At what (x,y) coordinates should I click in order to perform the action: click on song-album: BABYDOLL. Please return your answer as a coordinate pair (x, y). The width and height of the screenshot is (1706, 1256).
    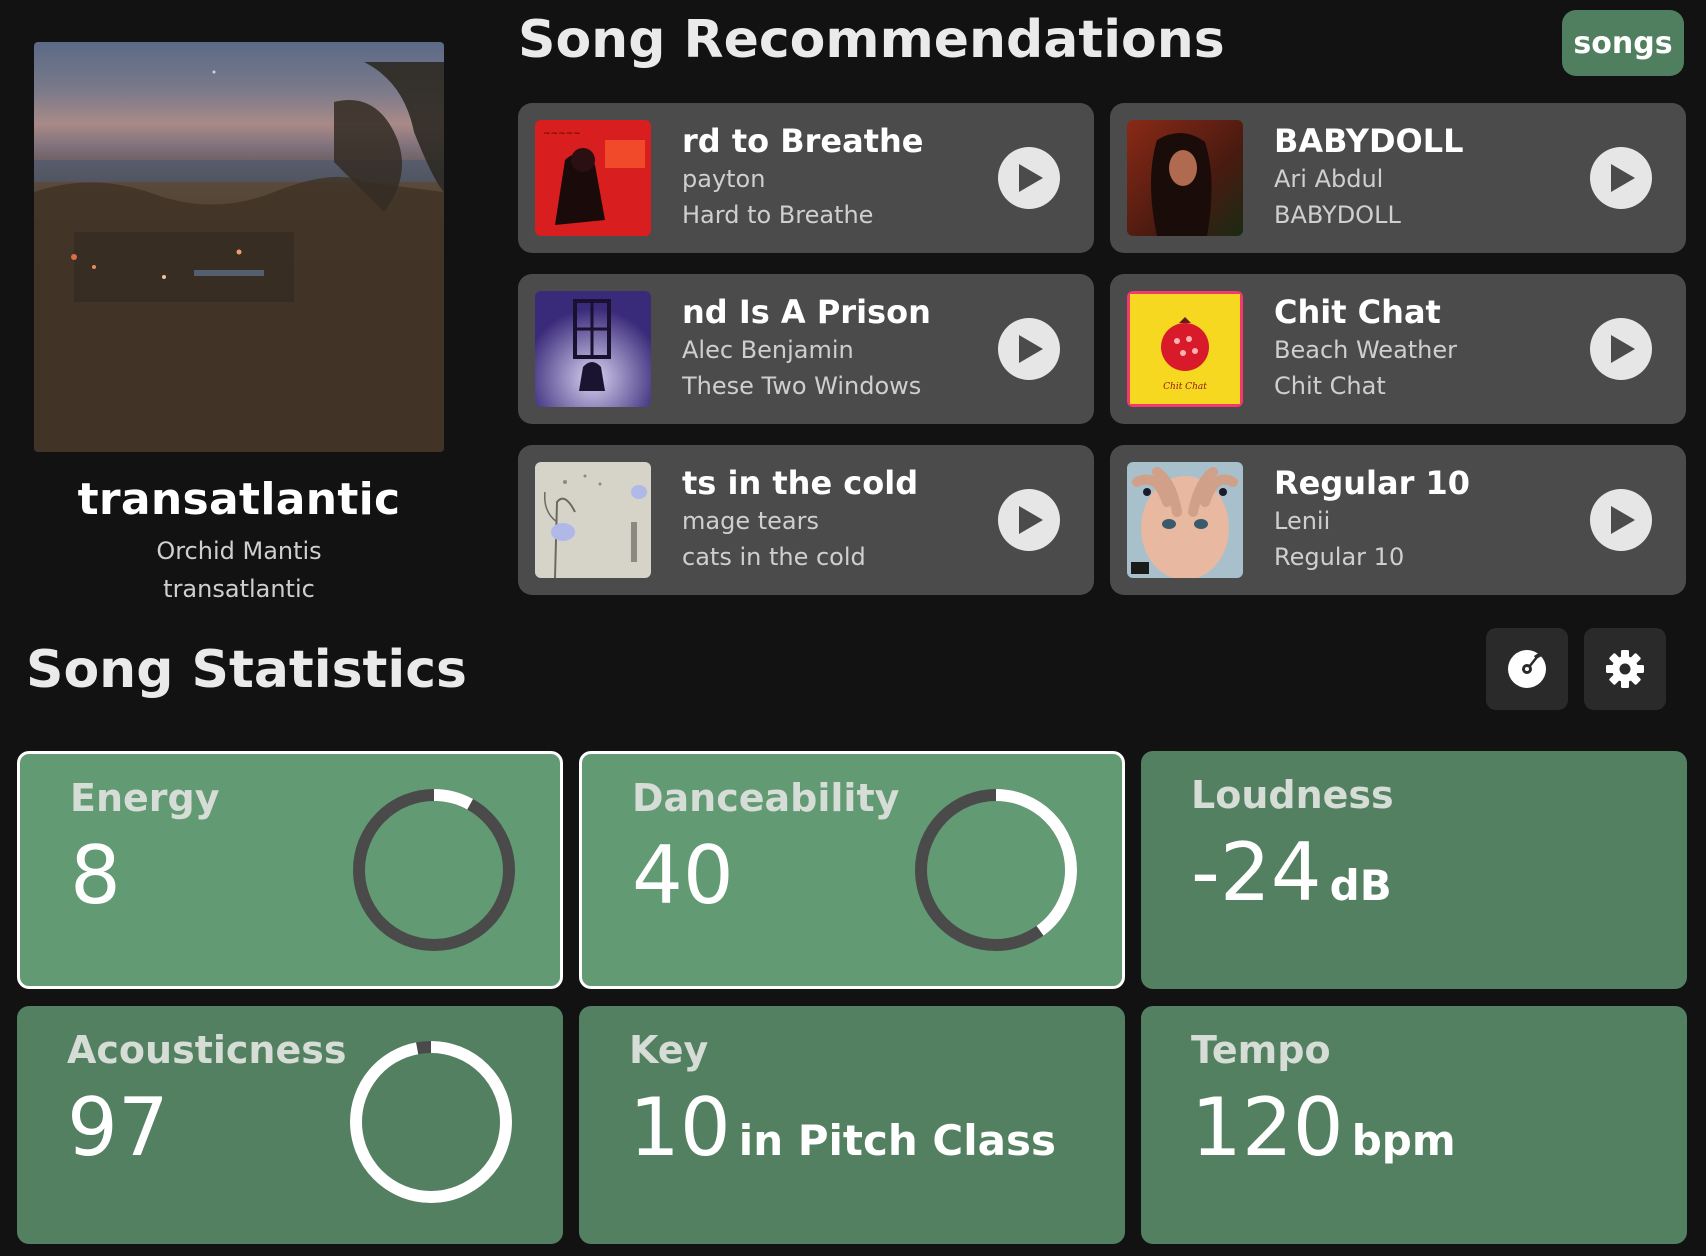
    Looking at the image, I should click on (1337, 215).